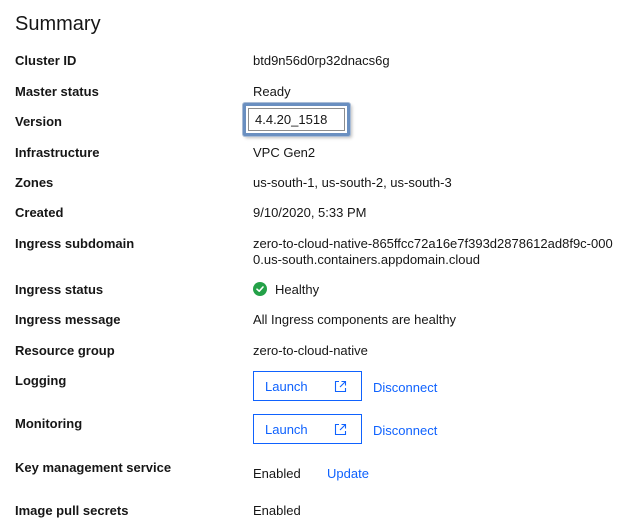 Image resolution: width=644 pixels, height=526 pixels. Describe the element at coordinates (277, 473) in the screenshot. I see `value-kms: Enabled` at that location.